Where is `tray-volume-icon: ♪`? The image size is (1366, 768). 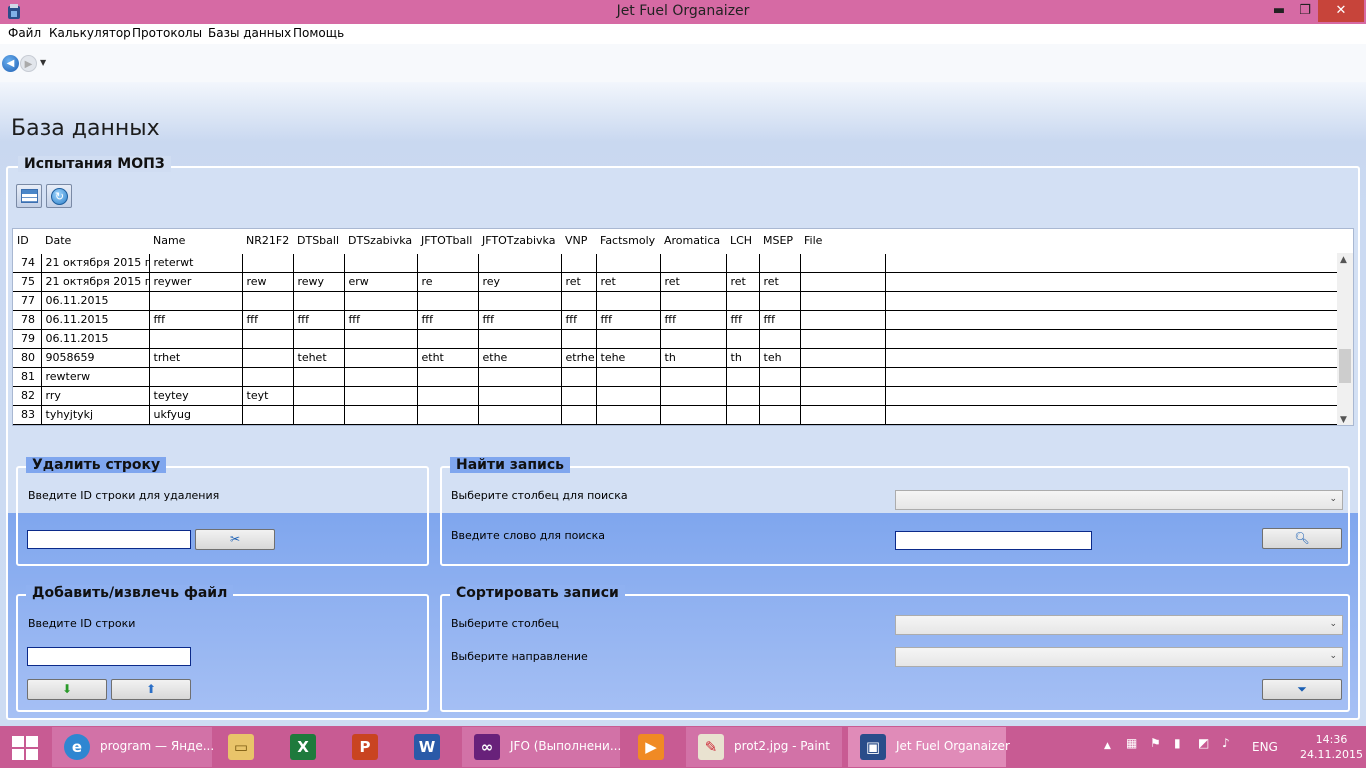 tray-volume-icon: ♪ is located at coordinates (1226, 743).